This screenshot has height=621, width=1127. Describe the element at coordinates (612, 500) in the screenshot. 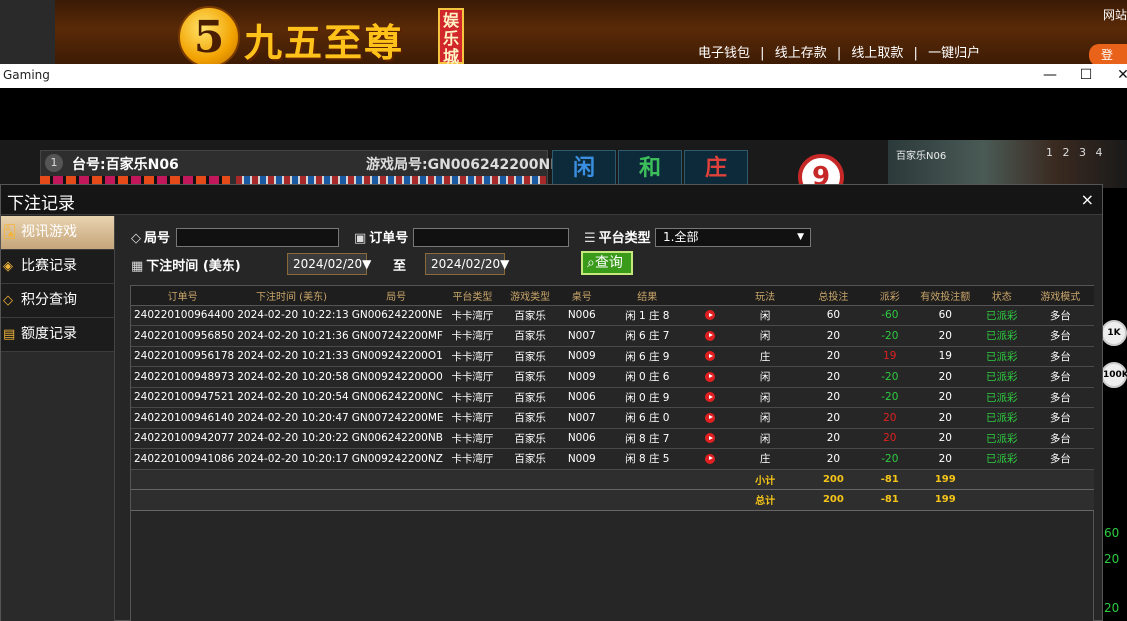

I see `grand-total-row: 总计 200 -81 199` at that location.